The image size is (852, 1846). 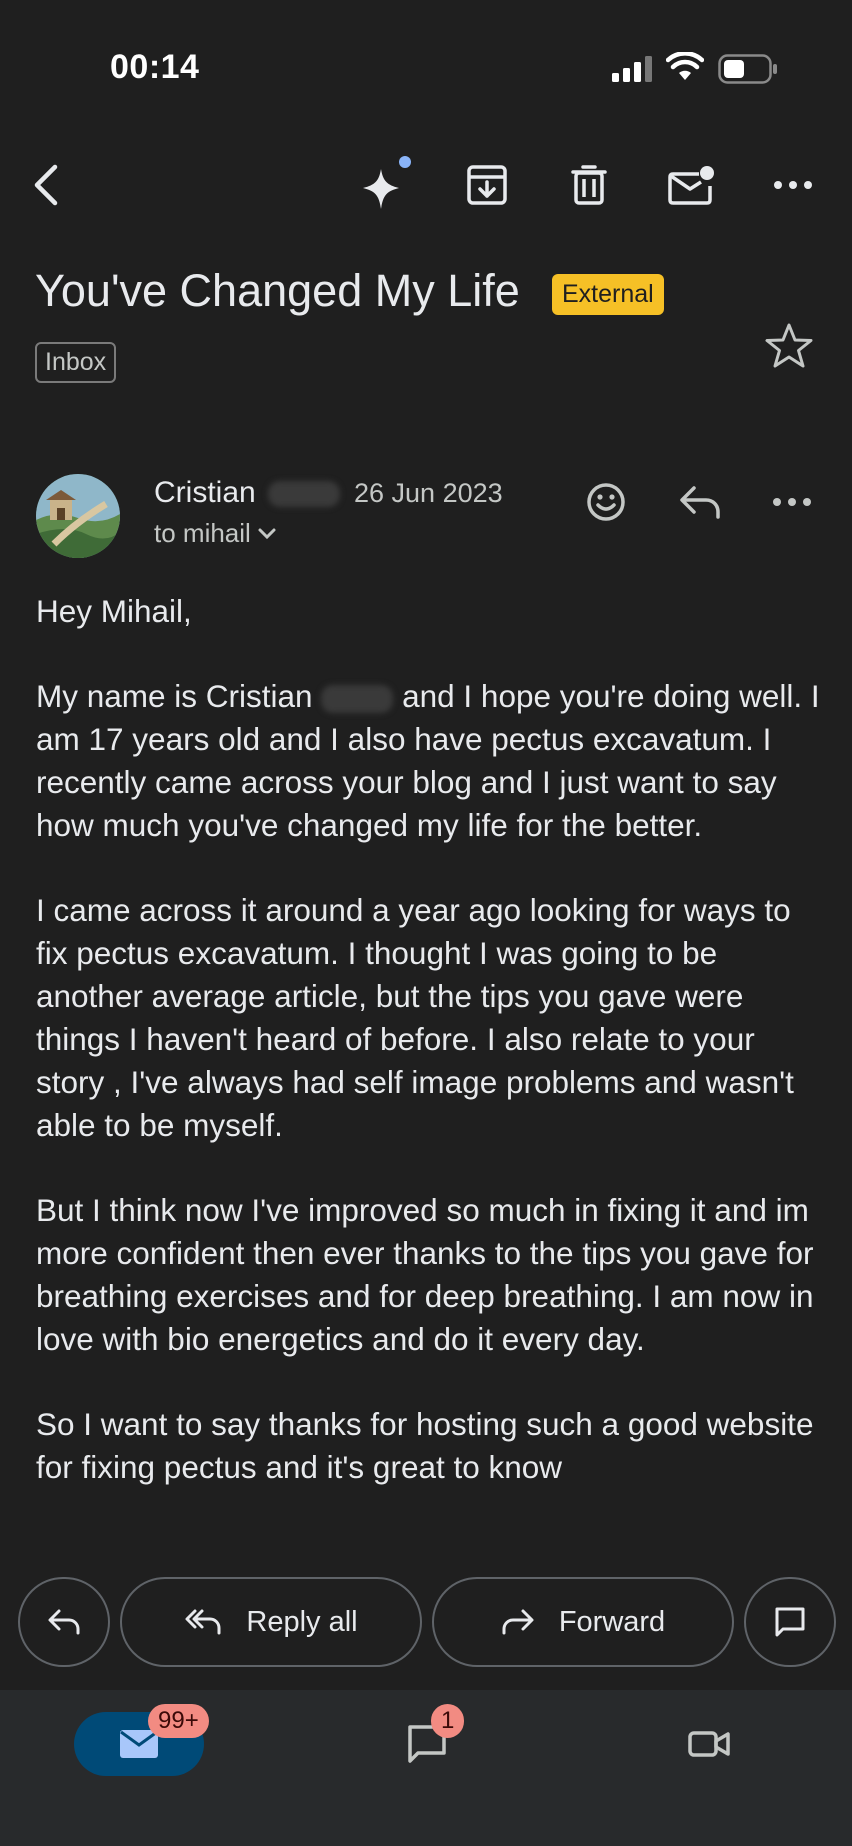 What do you see at coordinates (203, 1622) in the screenshot?
I see `reply-all-icon` at bounding box center [203, 1622].